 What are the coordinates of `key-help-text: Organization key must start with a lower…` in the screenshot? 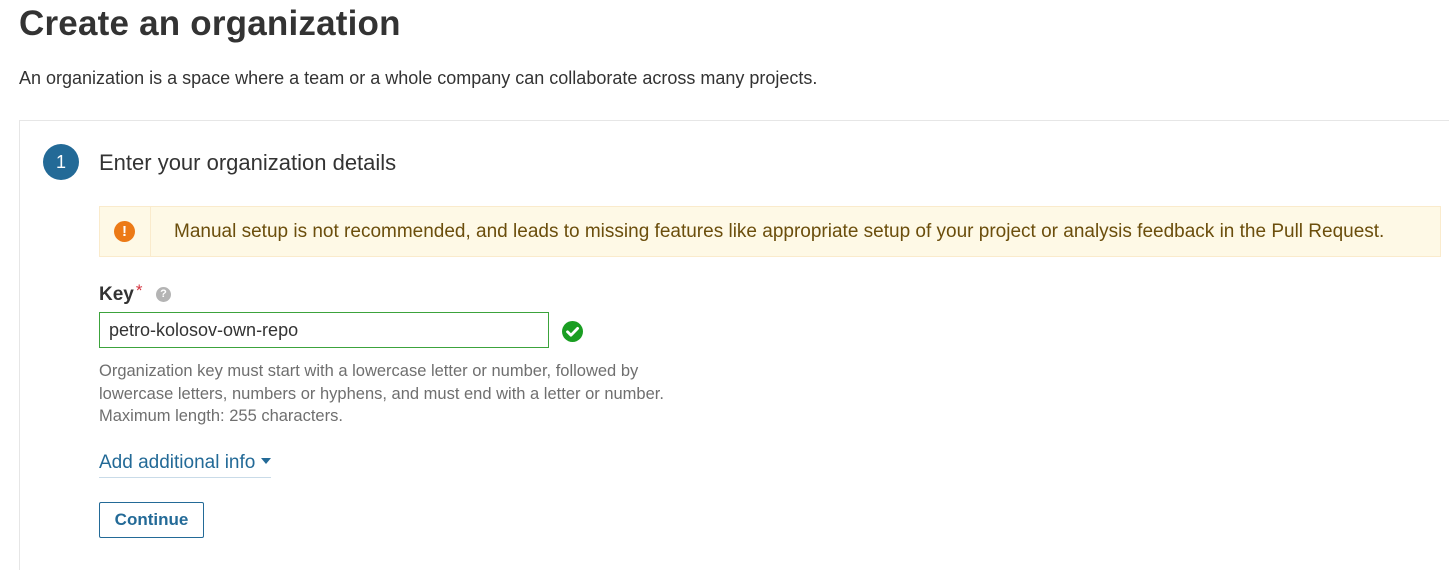 It's located at (381, 393).